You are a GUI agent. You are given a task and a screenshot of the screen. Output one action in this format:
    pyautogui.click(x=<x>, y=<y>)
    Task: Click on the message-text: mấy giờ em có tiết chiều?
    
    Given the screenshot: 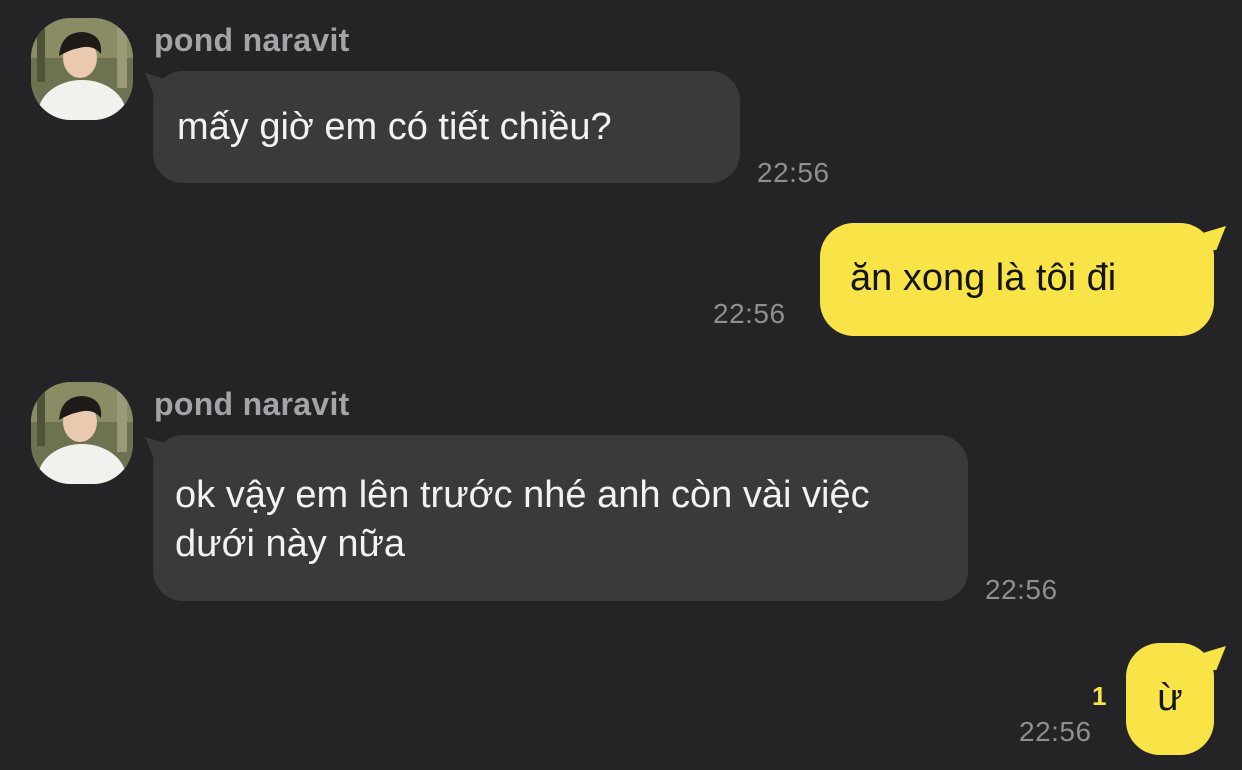 What is the action you would take?
    pyautogui.click(x=394, y=127)
    